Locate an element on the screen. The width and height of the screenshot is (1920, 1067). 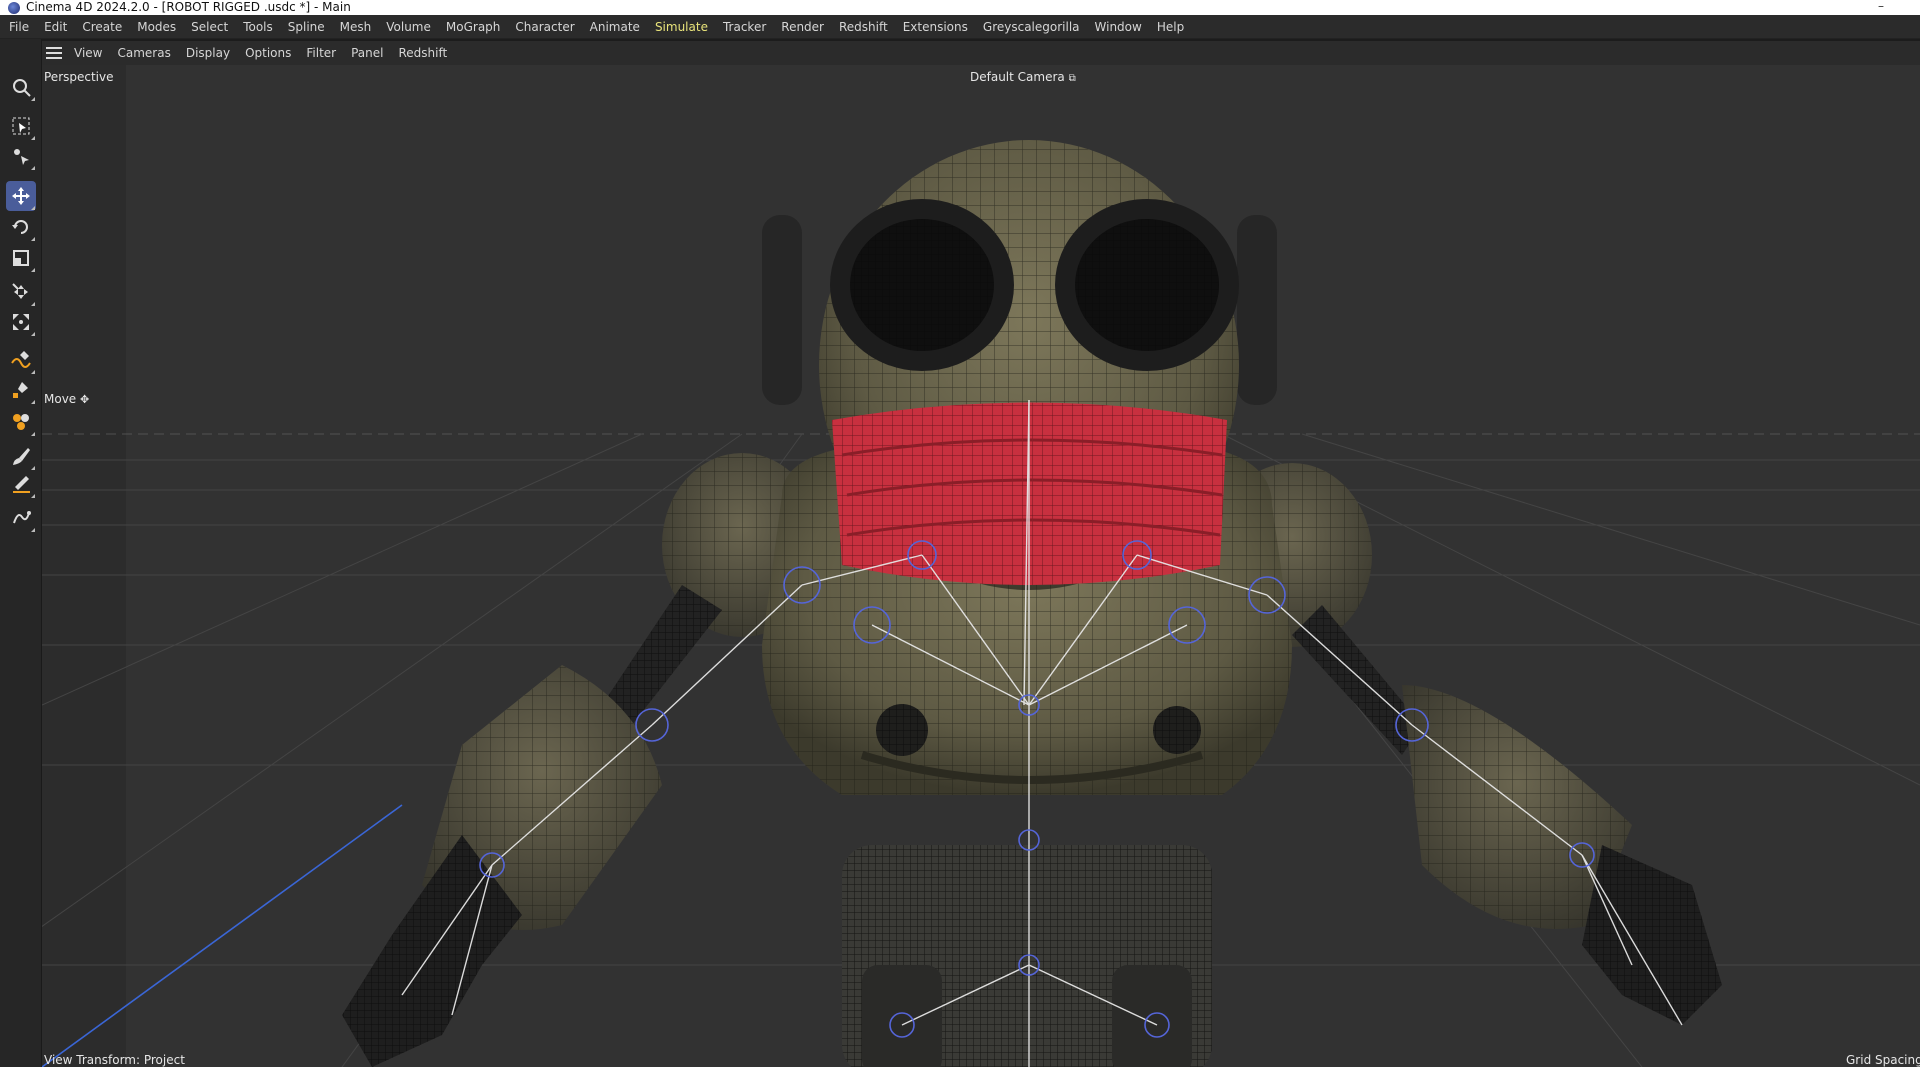
tool-scale is located at coordinates (21, 258).